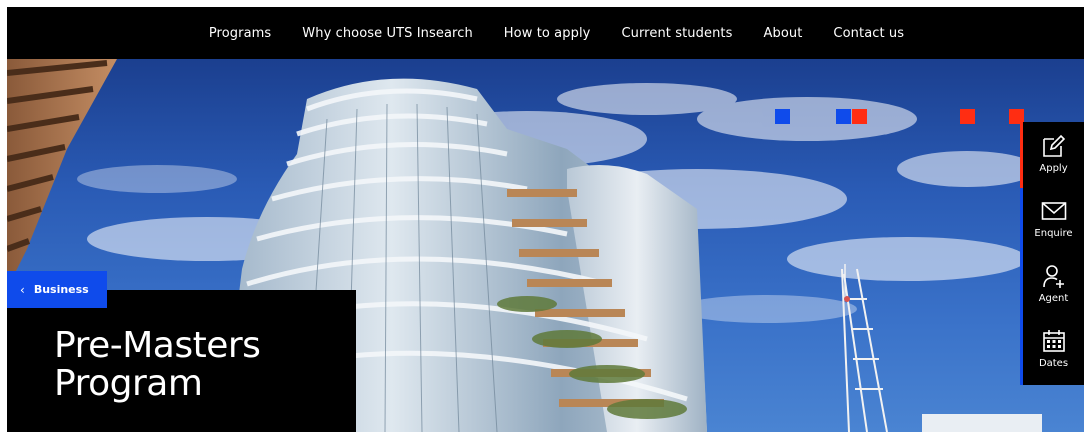 The image size is (1084, 432). I want to click on breadcrumb-category-tag: ‹ Business, so click(57, 289).